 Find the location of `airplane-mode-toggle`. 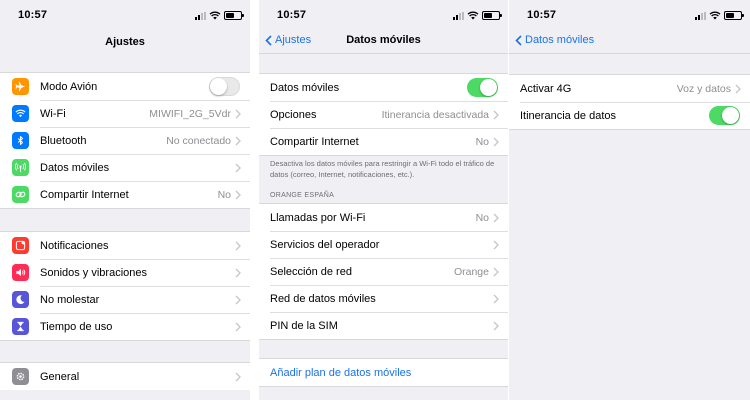

airplane-mode-toggle is located at coordinates (224, 86).